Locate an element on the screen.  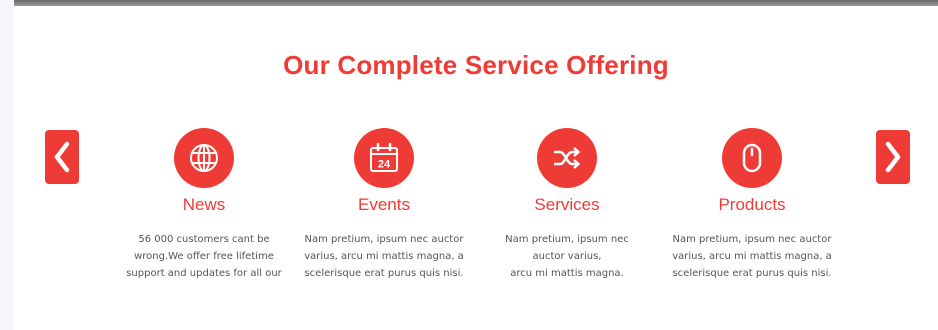
item-title: Events is located at coordinates (384, 205).